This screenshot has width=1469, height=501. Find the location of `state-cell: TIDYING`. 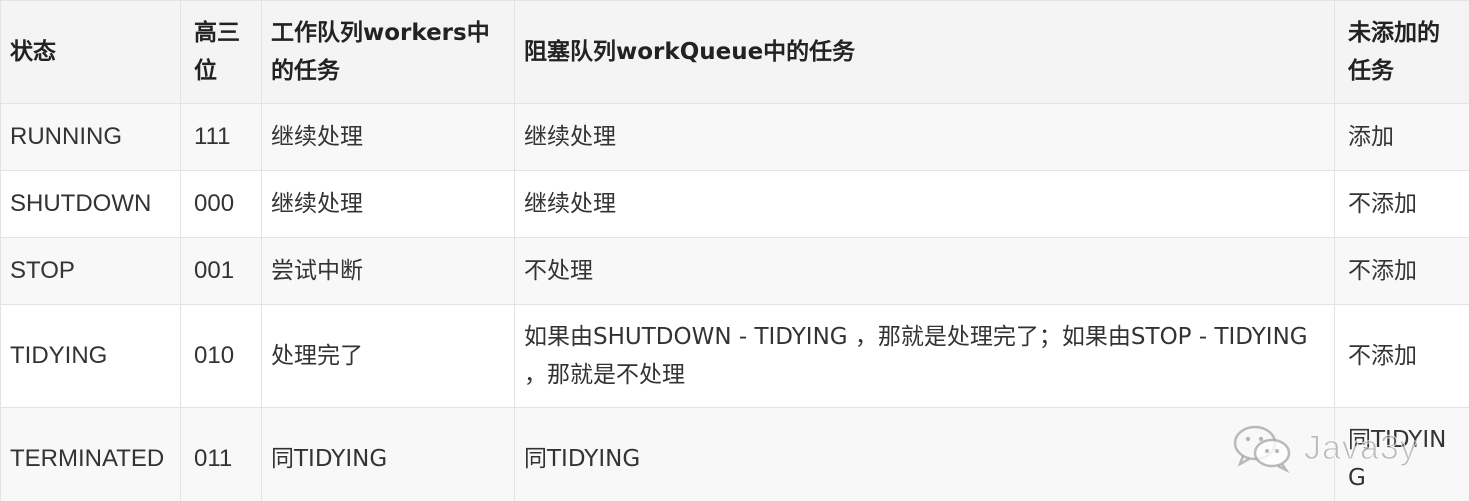

state-cell: TIDYING is located at coordinates (90, 356).